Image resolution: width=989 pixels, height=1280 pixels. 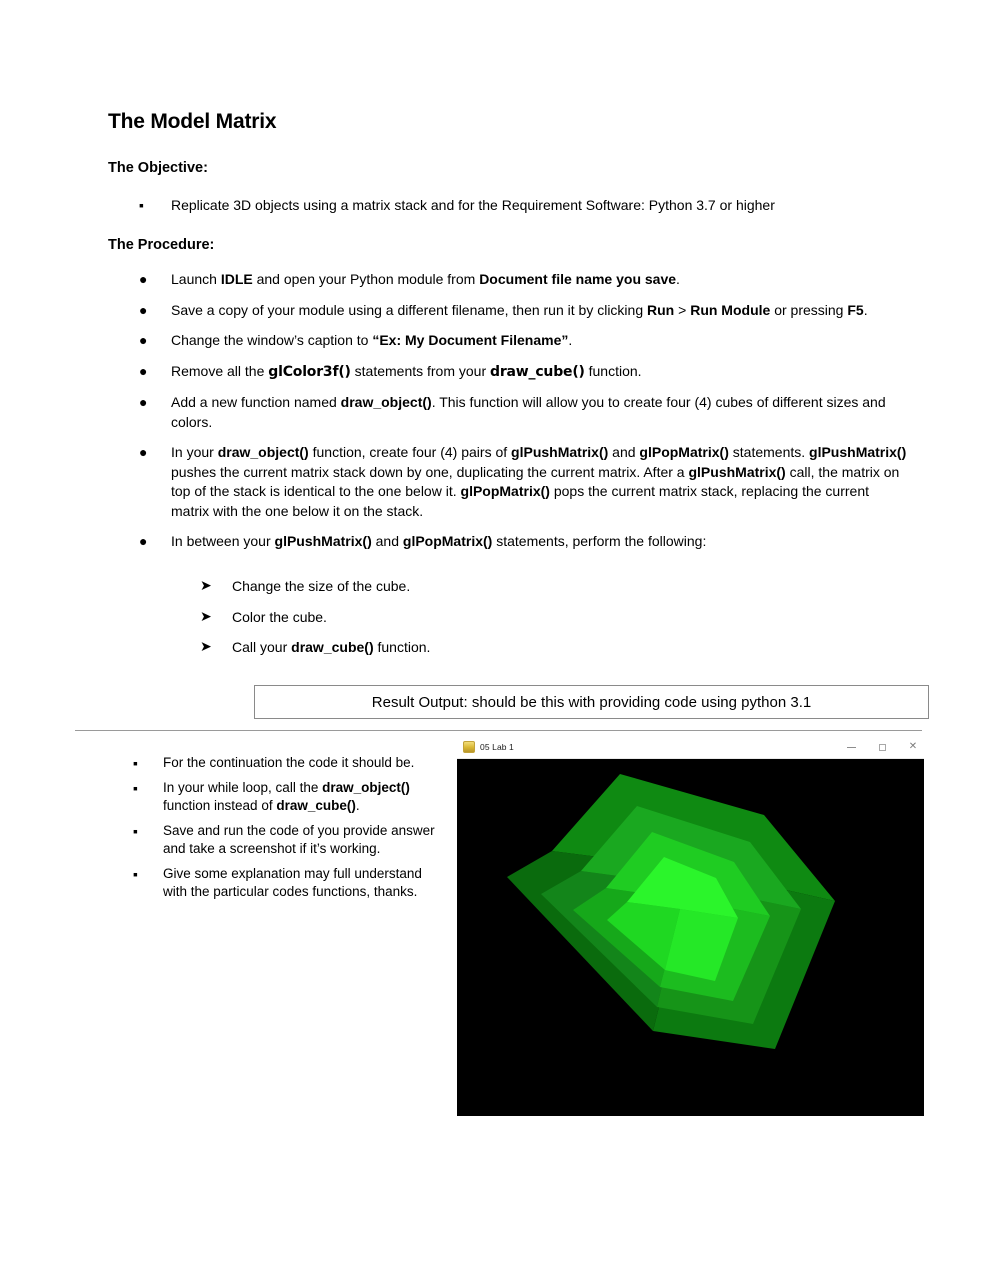 What do you see at coordinates (469, 747) in the screenshot?
I see `python-app-icon` at bounding box center [469, 747].